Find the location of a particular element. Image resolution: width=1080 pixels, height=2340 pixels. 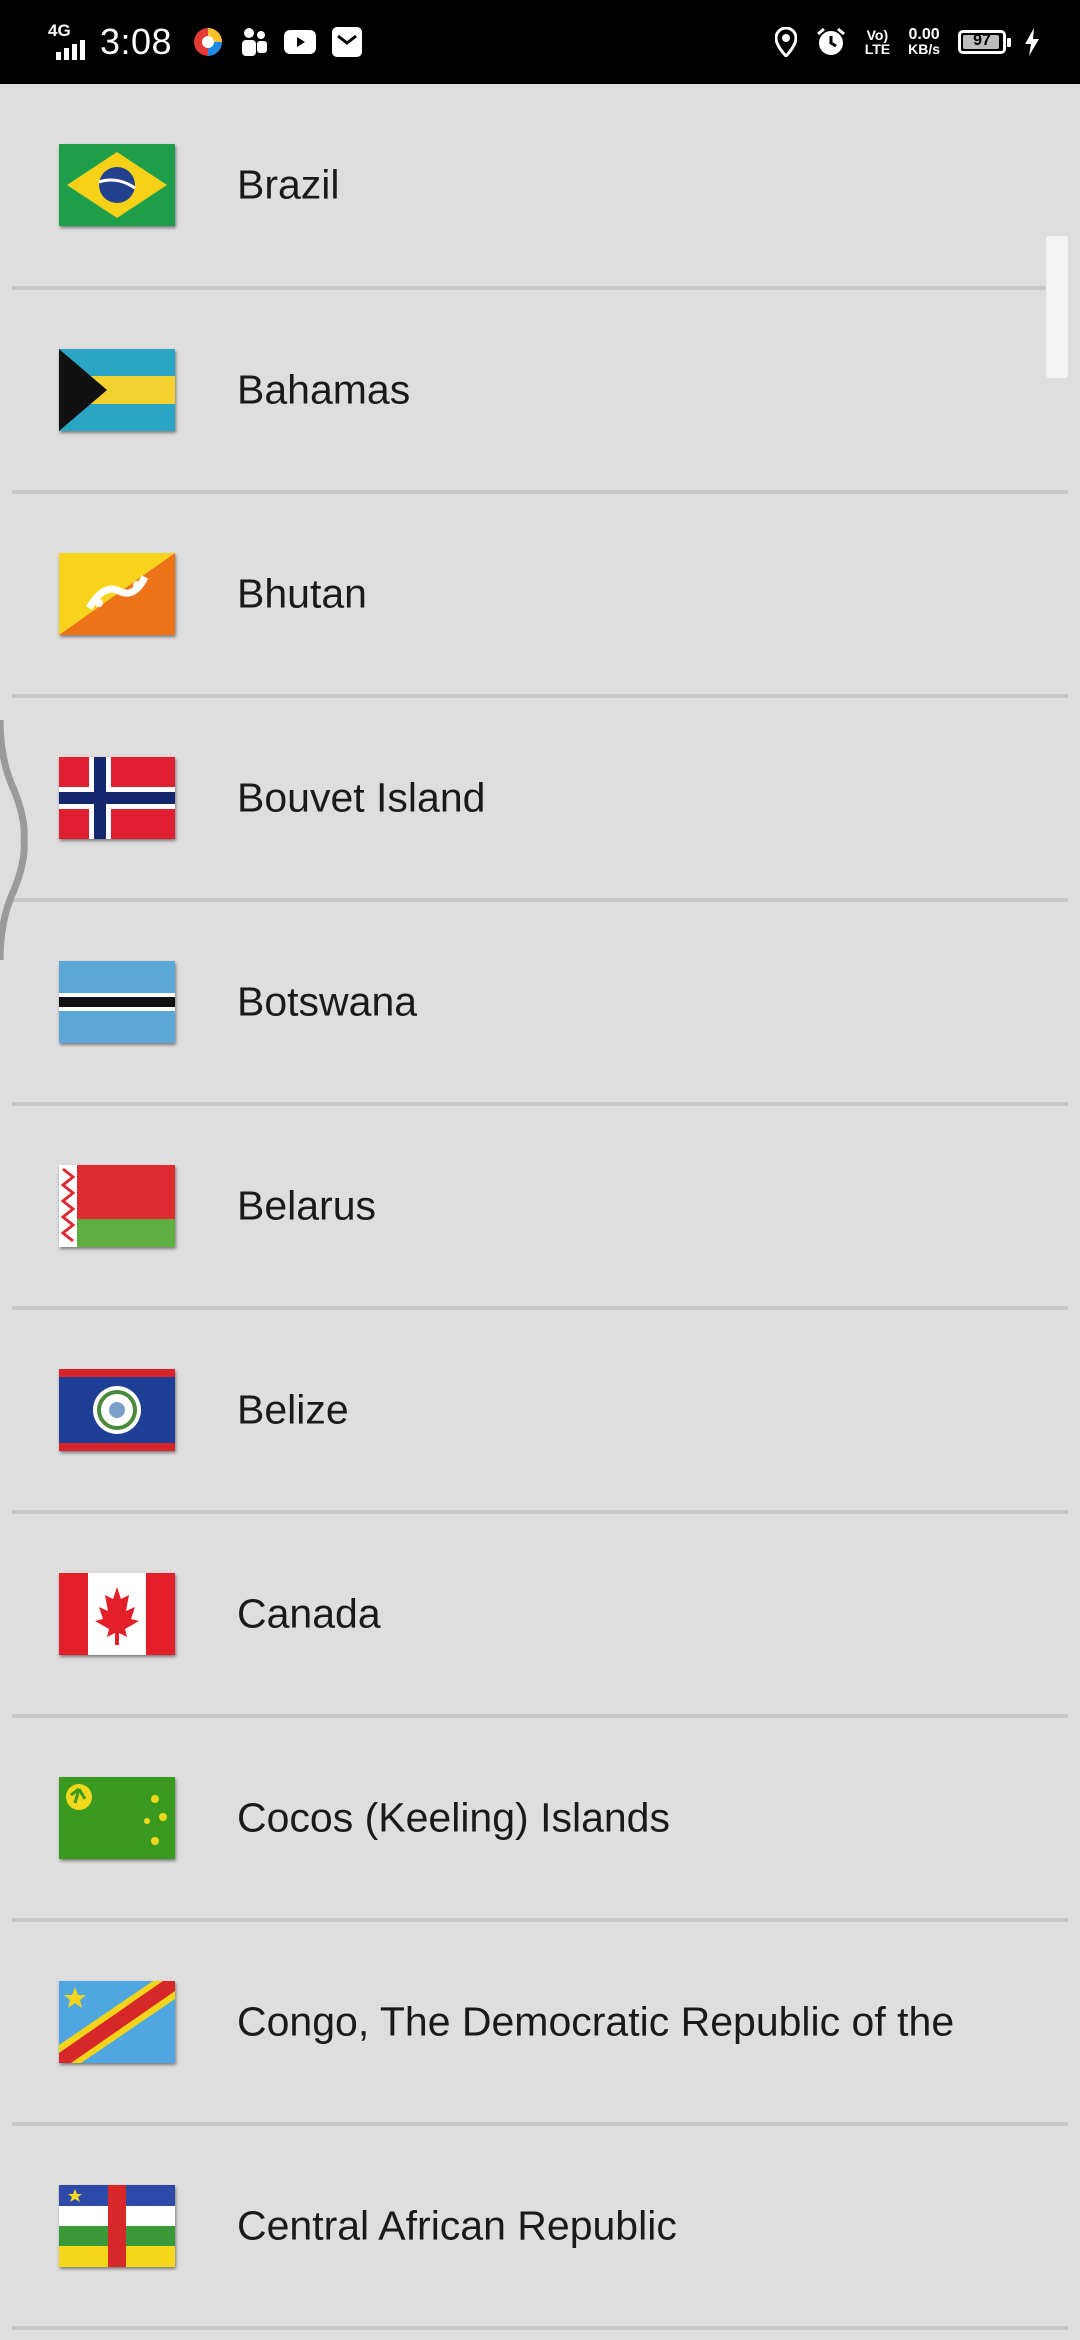

bahamas-flag-icon is located at coordinates (117, 390).